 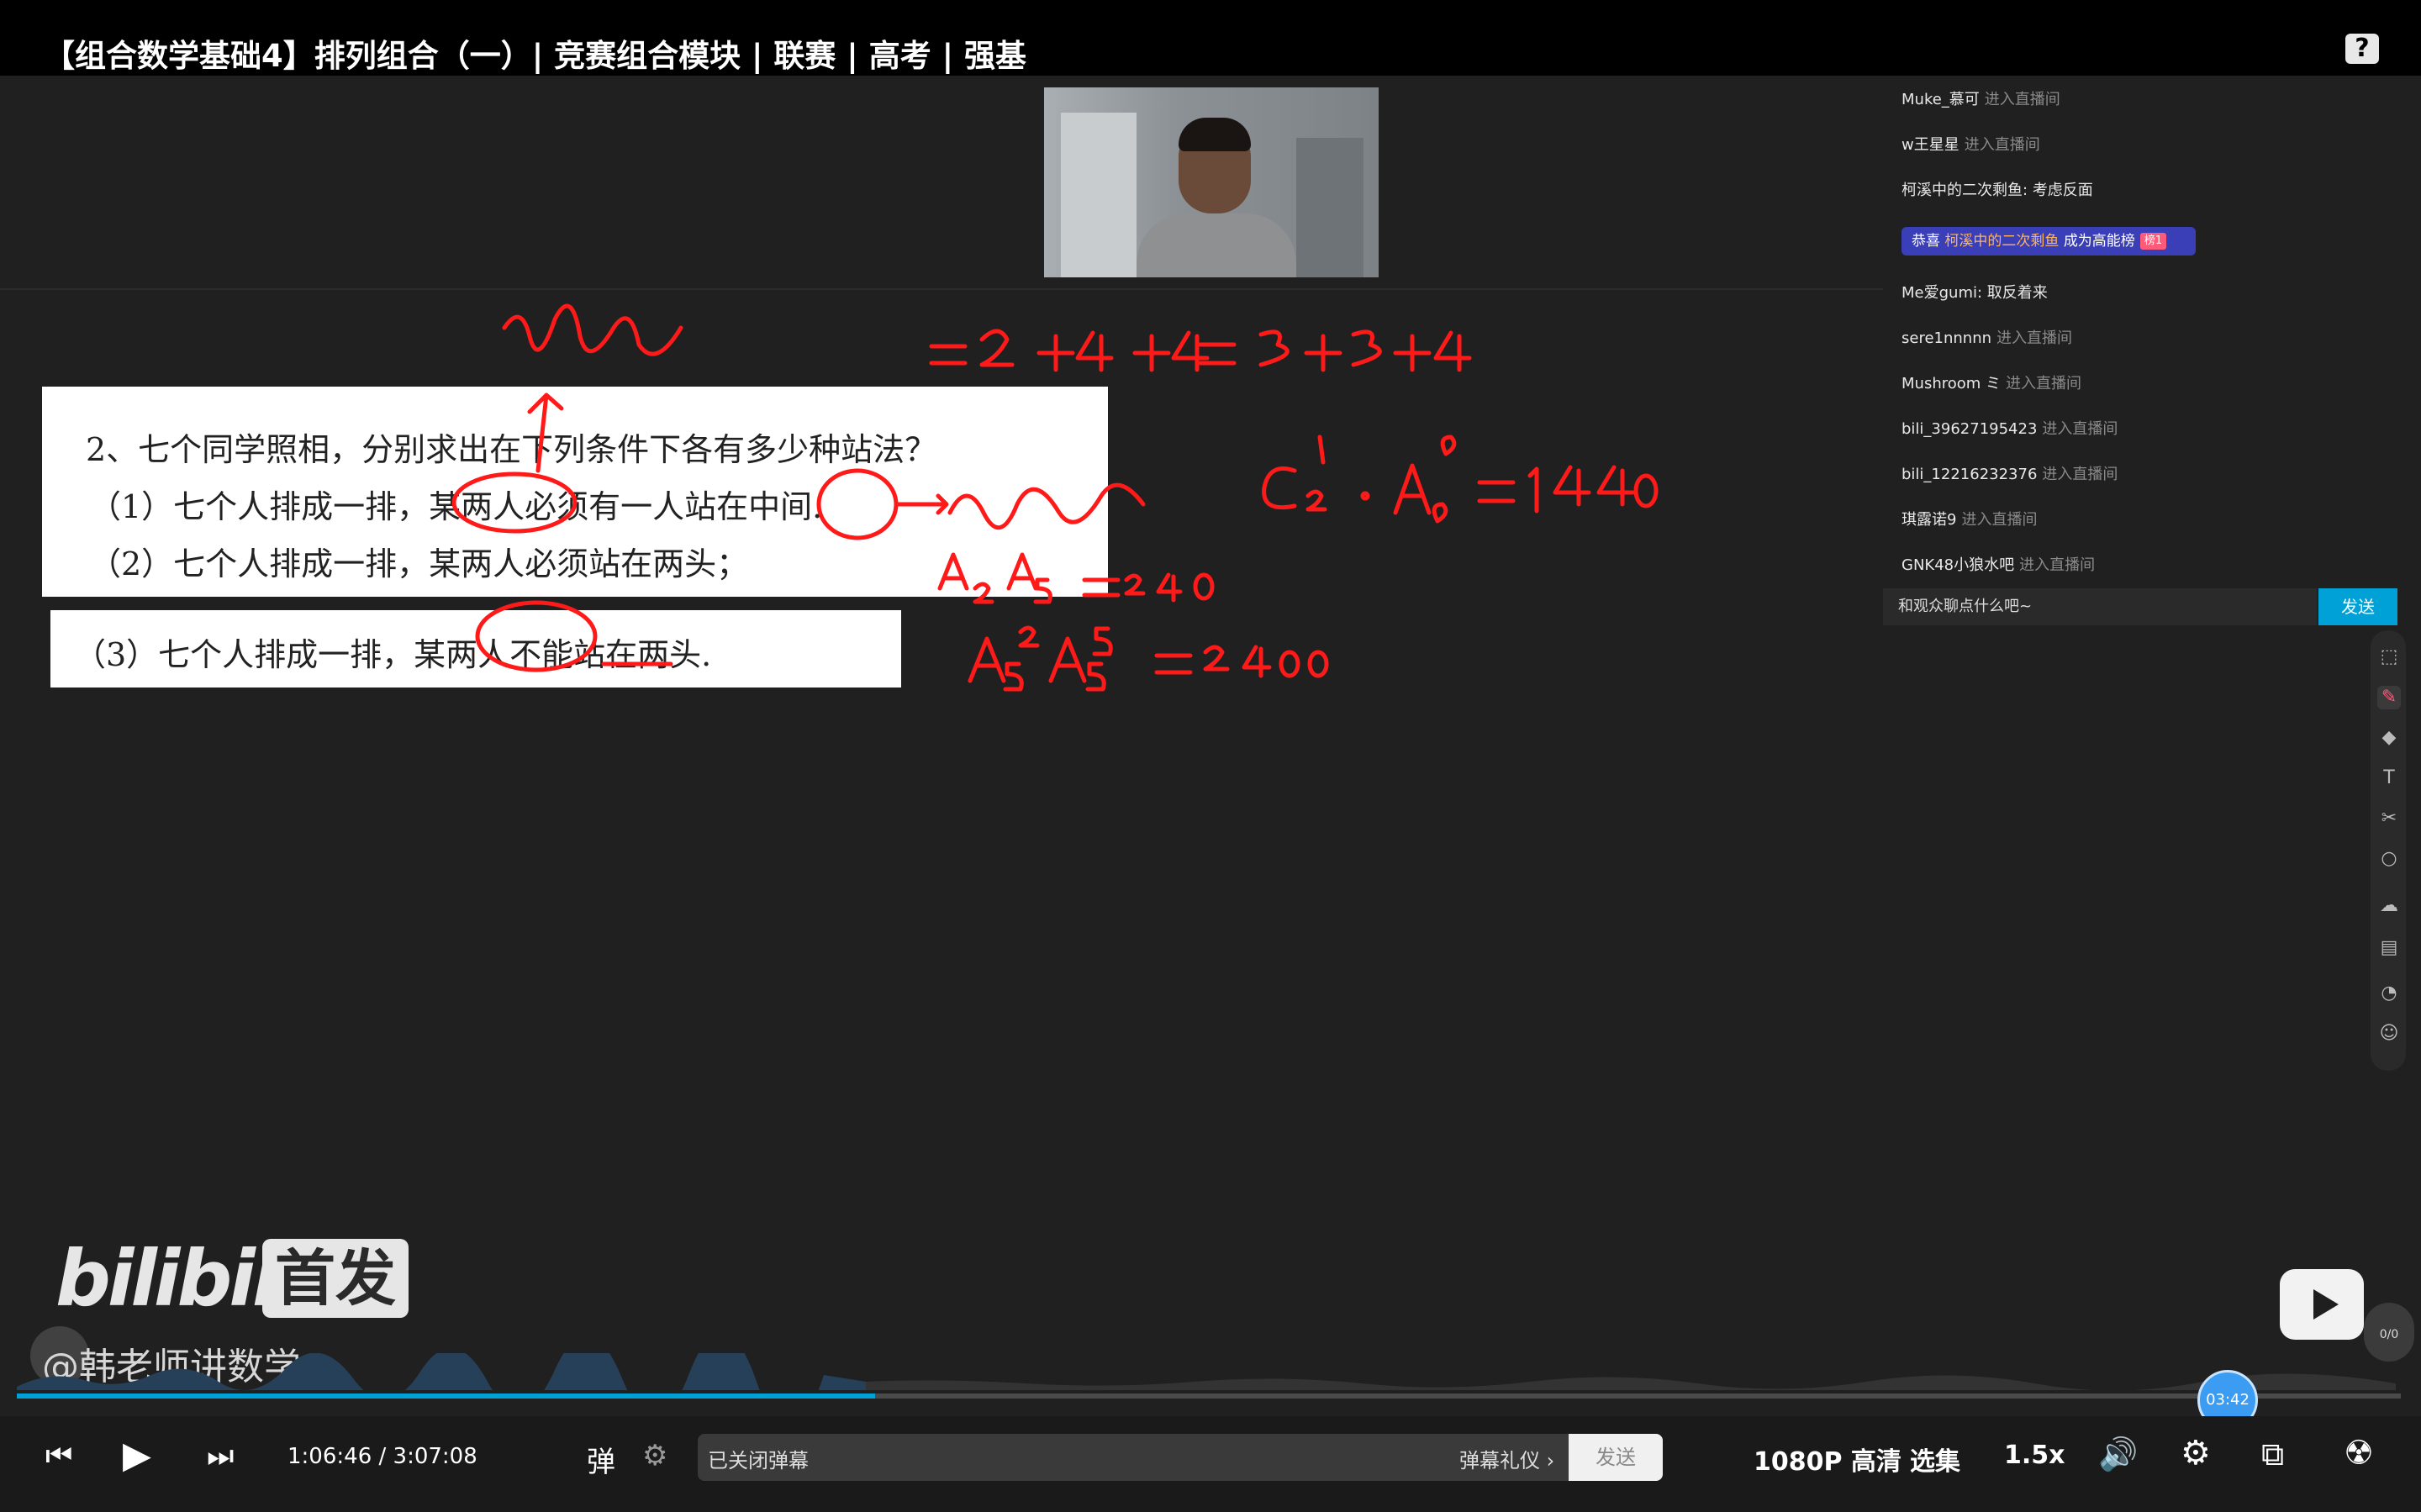 I want to click on chat-message: Me爱gumi: 取反着来, so click(x=1974, y=293).